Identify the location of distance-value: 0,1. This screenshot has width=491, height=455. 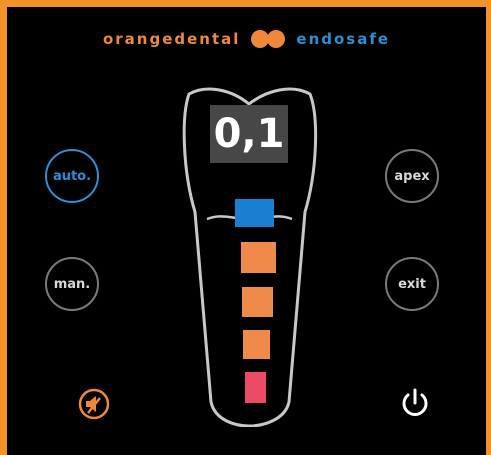
(249, 134).